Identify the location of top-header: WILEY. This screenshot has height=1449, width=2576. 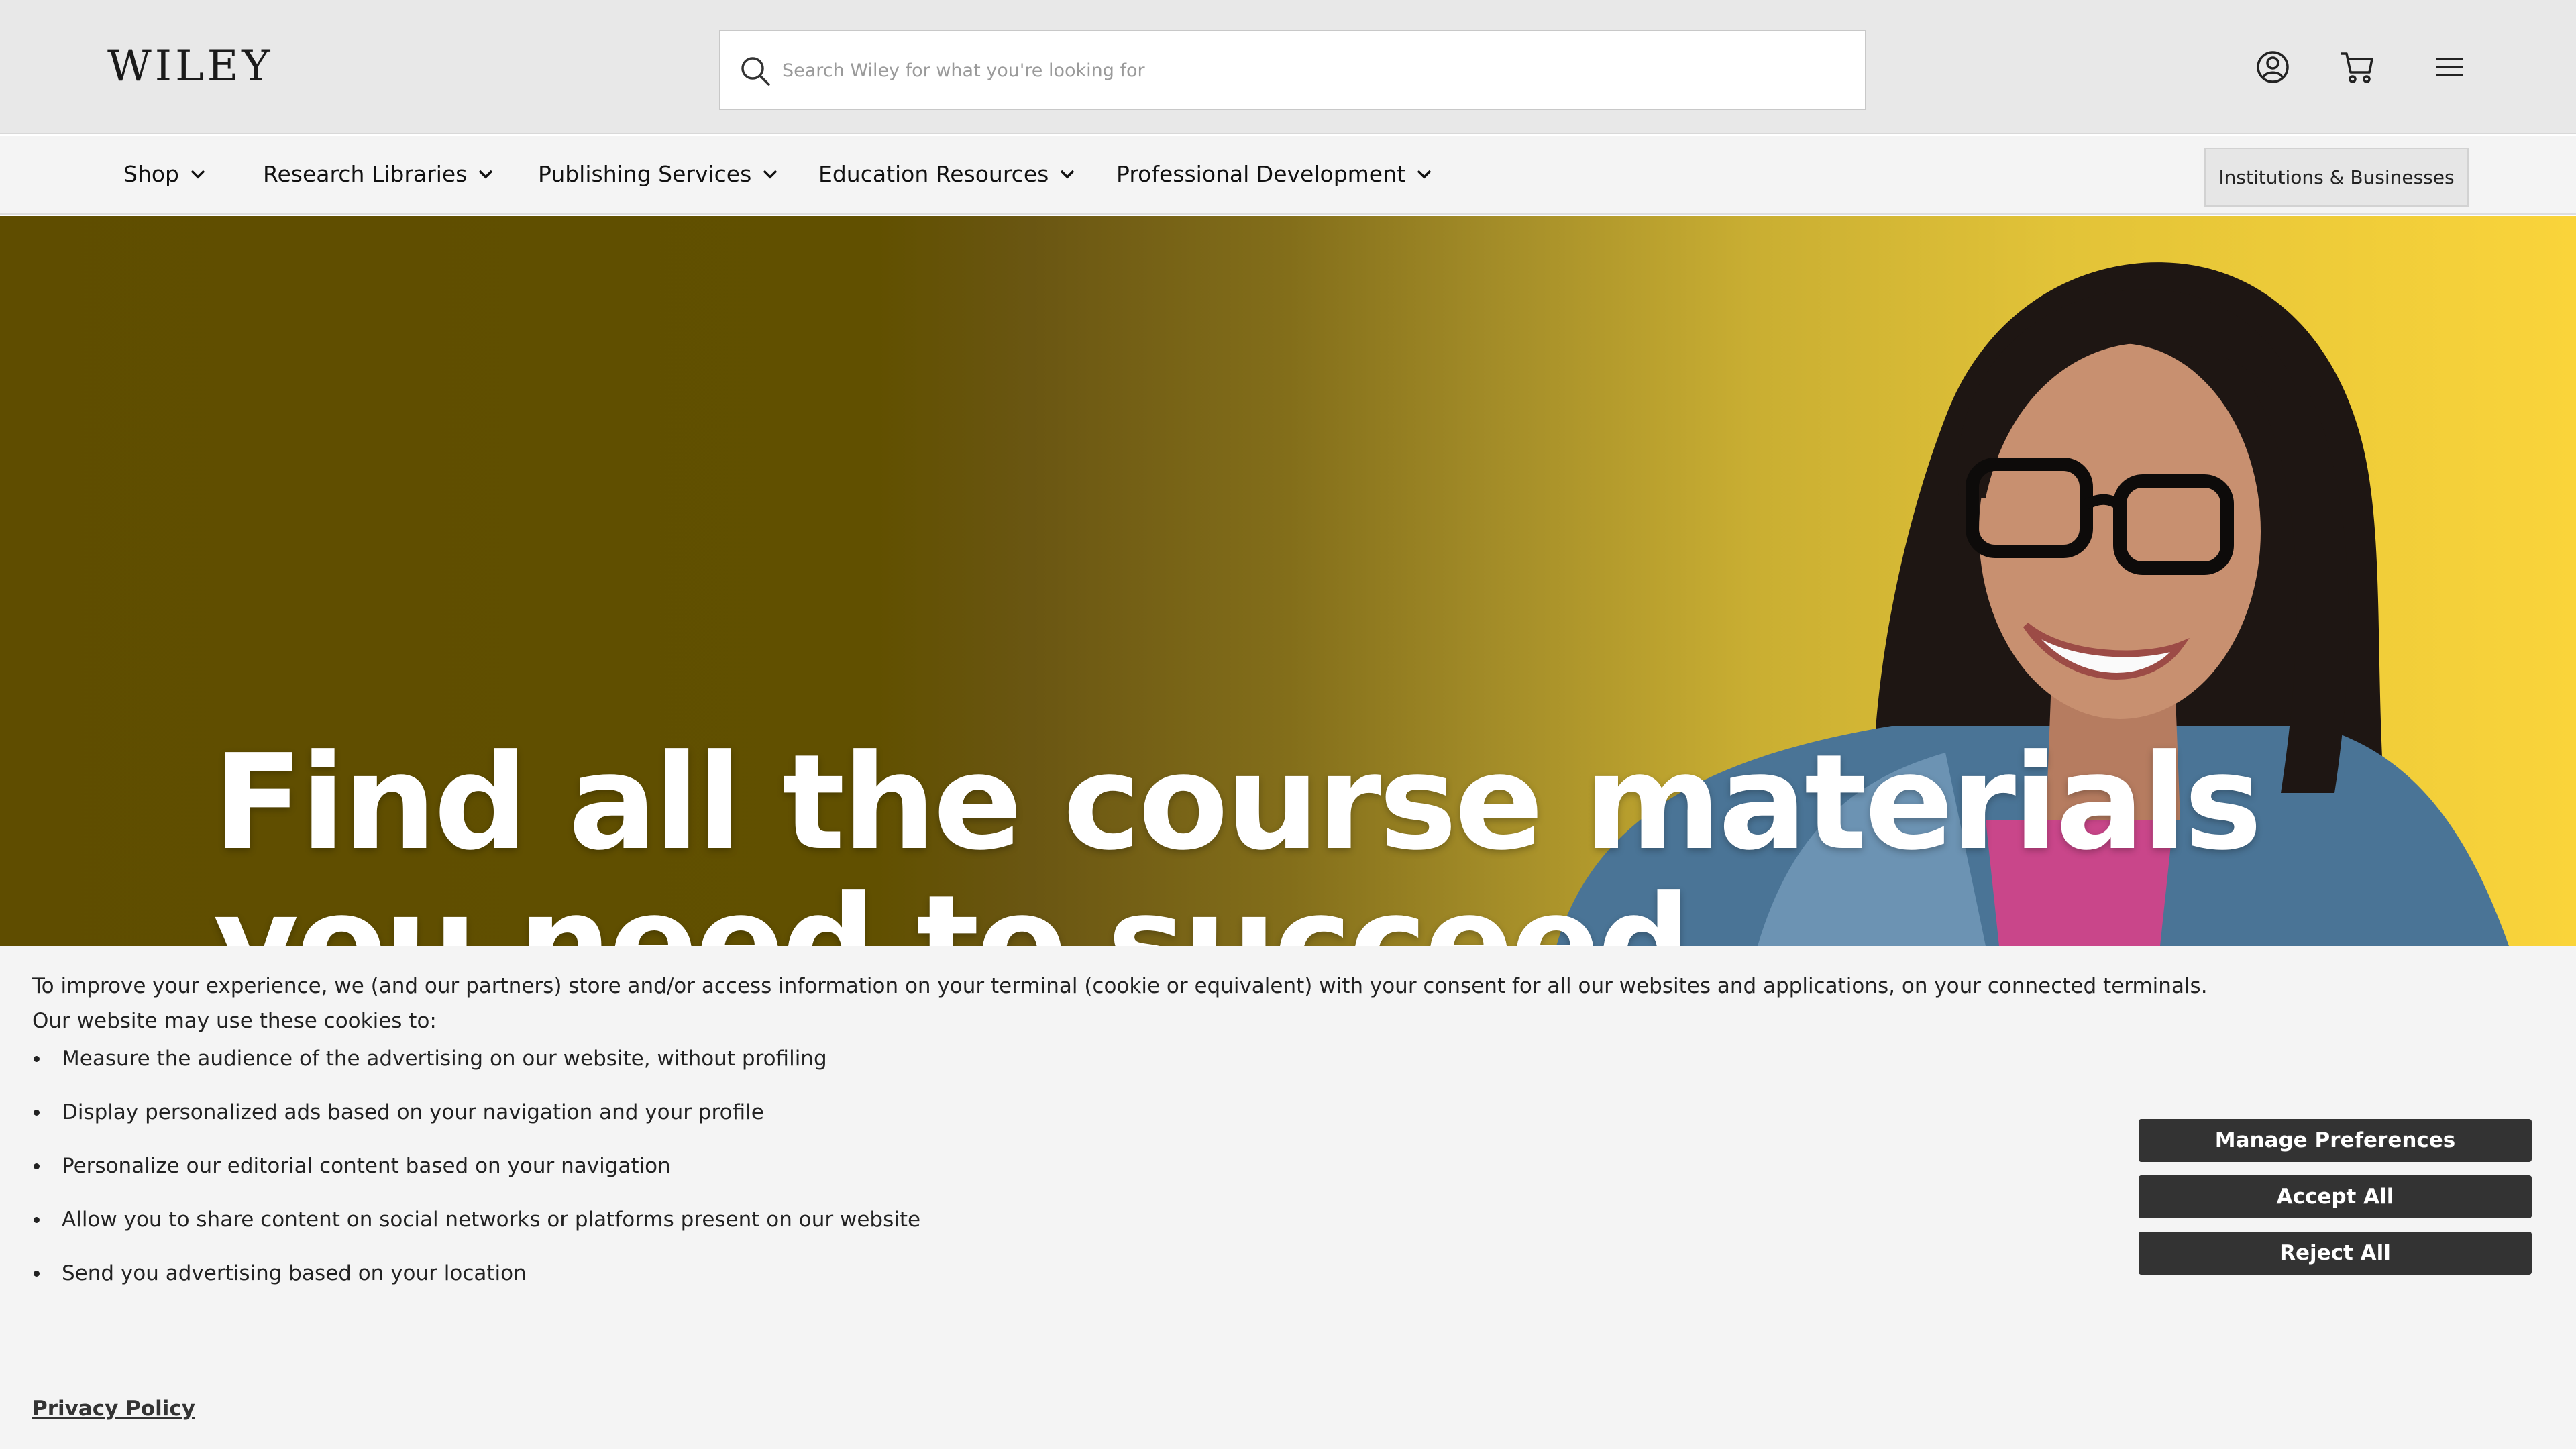
(1288, 67).